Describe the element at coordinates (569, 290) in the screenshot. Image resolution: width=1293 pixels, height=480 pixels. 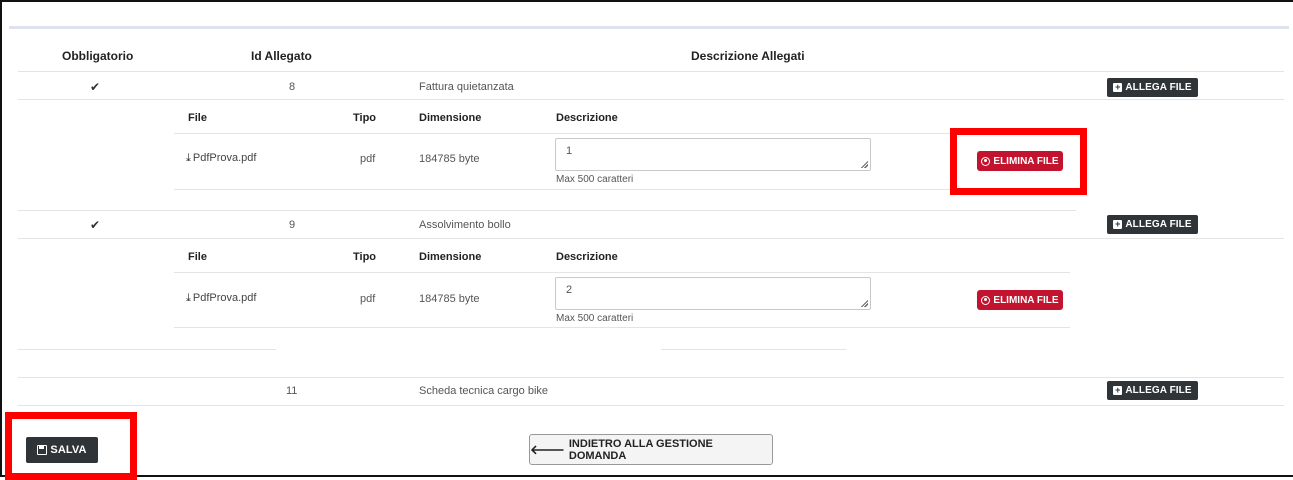
I see `description-value: 2` at that location.